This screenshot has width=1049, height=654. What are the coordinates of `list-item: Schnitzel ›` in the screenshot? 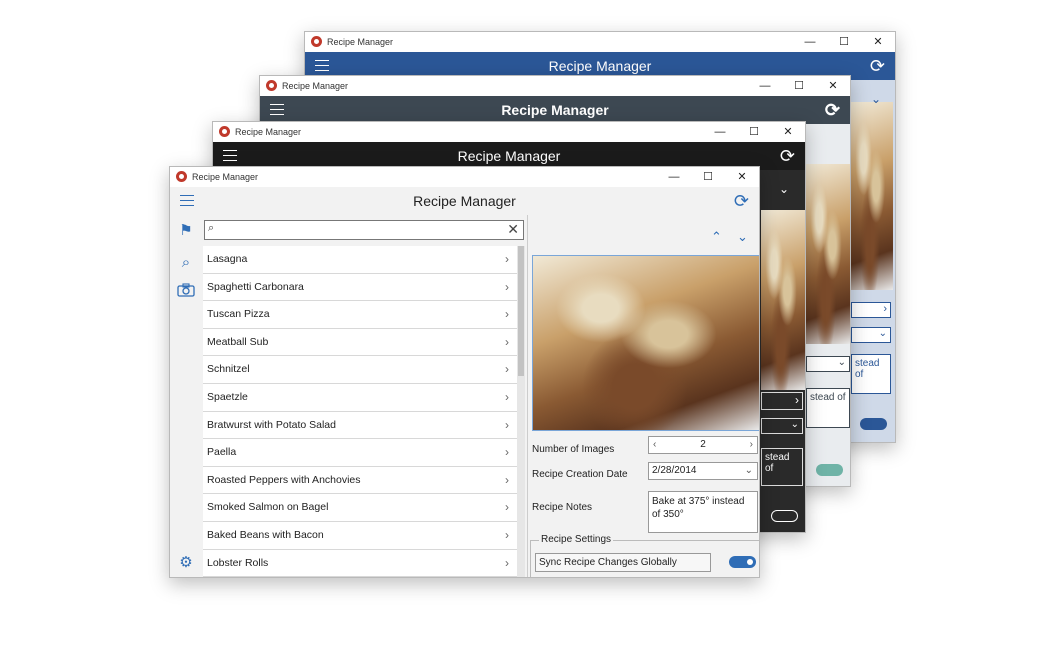 It's located at (360, 370).